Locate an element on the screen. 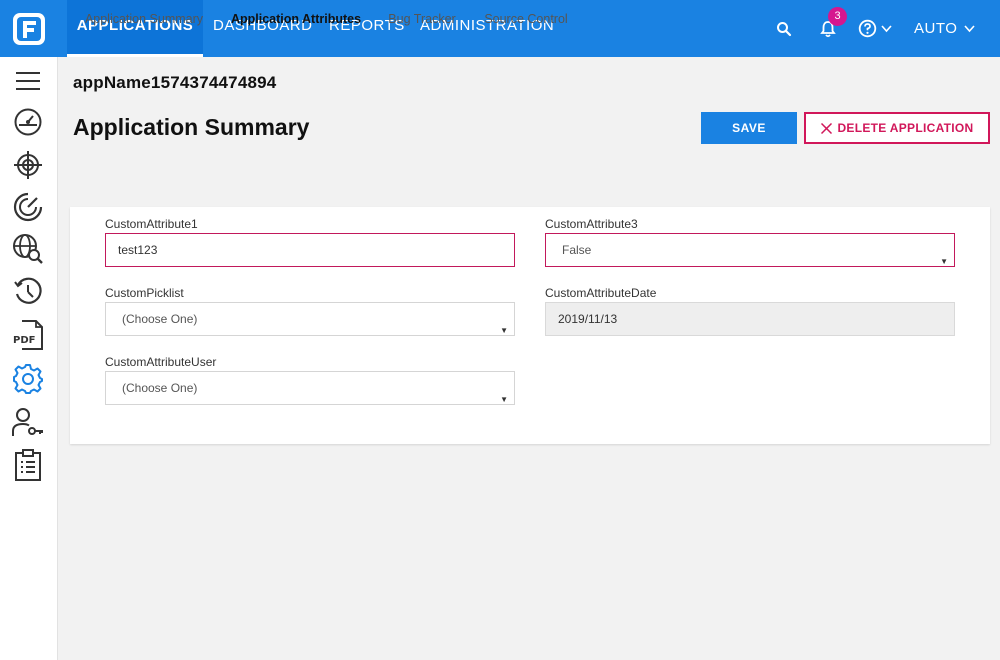 The width and height of the screenshot is (1000, 660). sidebar-item-target is located at coordinates (28, 165).